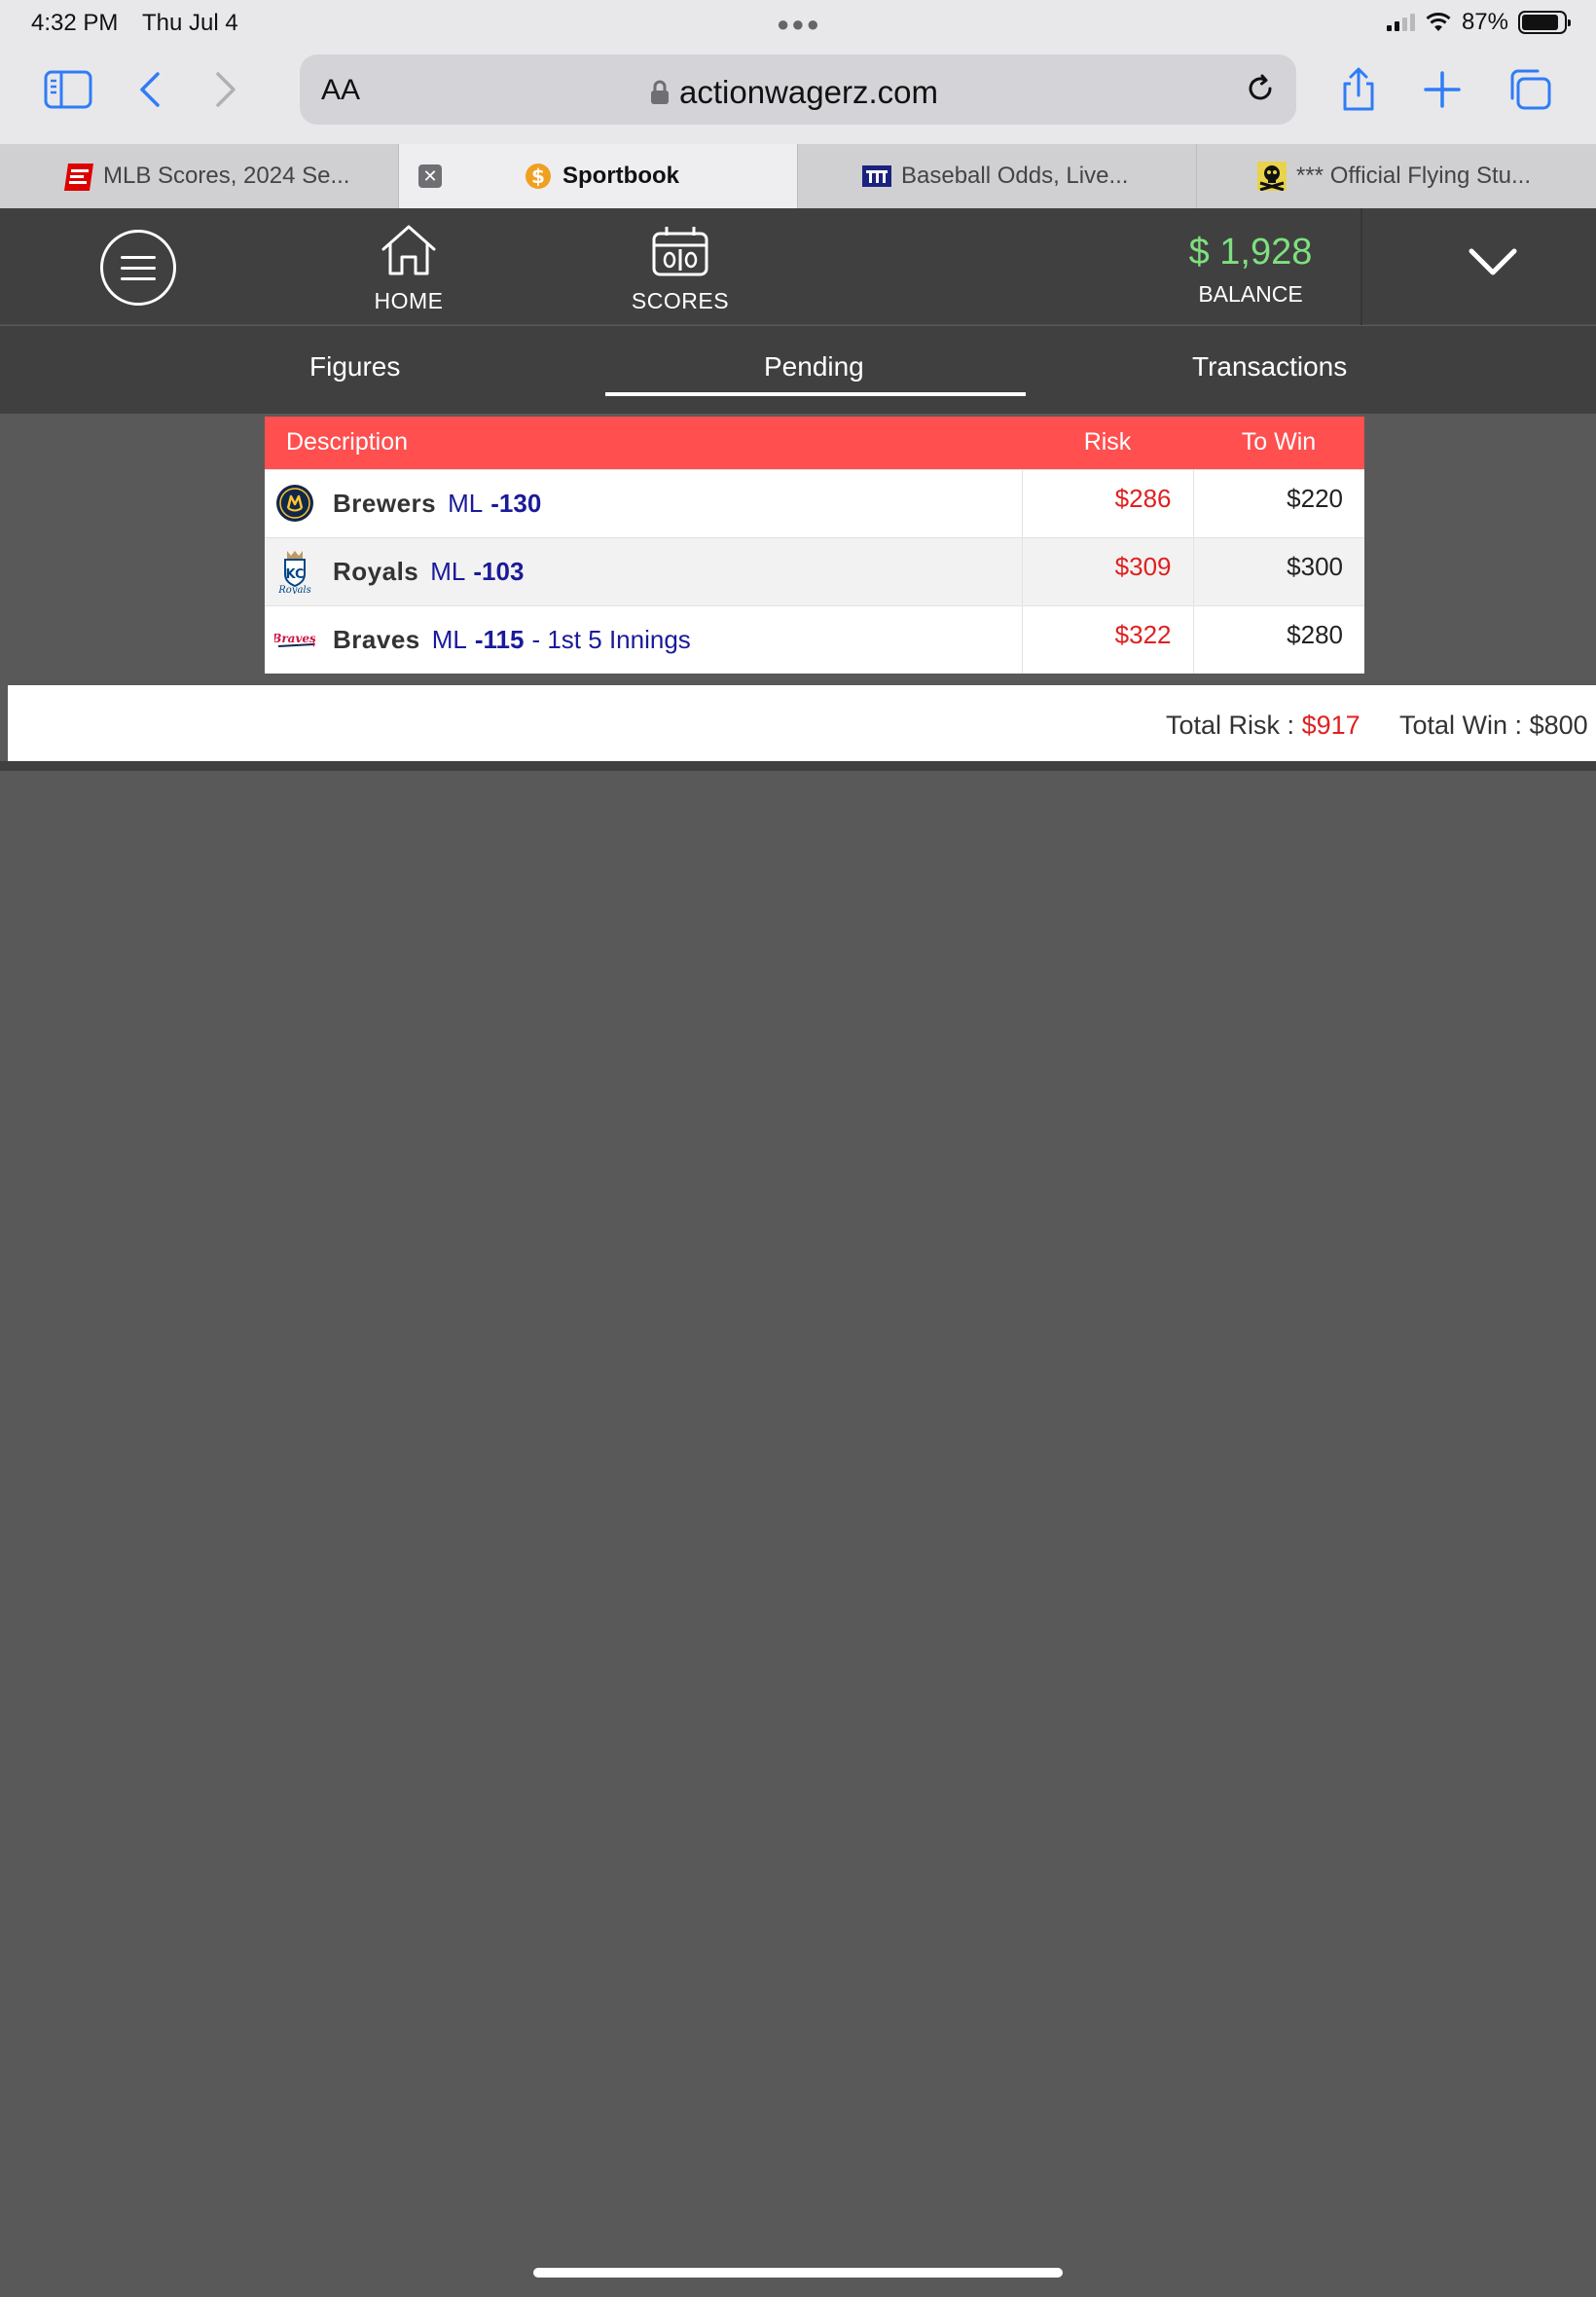 The image size is (1596, 2297). I want to click on share-icon, so click(1358, 89).